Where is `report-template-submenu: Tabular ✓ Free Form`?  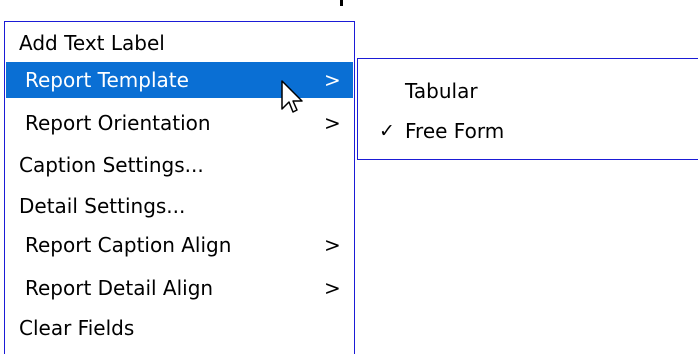
report-template-submenu: Tabular ✓ Free Form is located at coordinates (527, 109).